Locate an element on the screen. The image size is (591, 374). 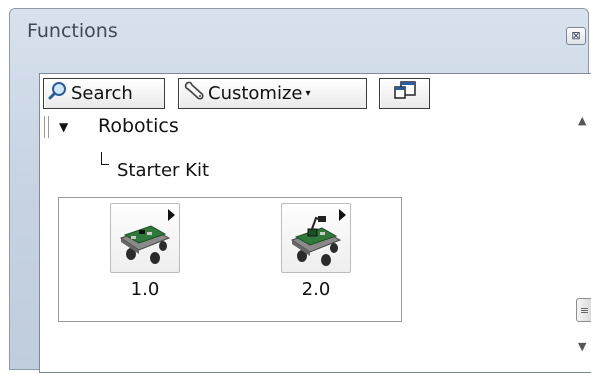
tree-connector is located at coordinates (105, 158).